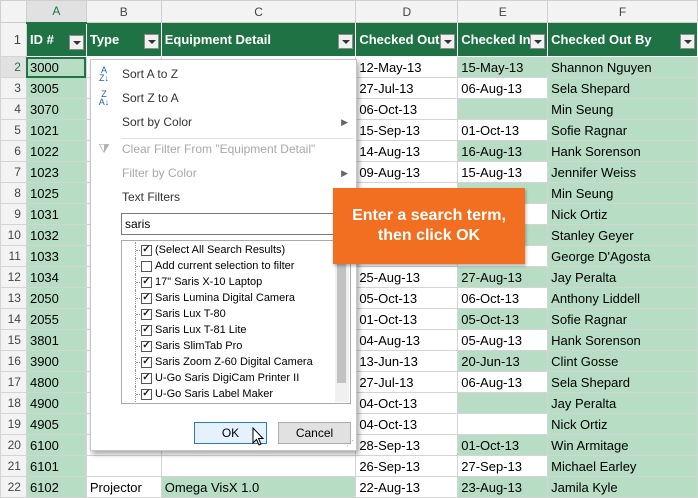  What do you see at coordinates (13, 151) in the screenshot?
I see `row-number: 6` at bounding box center [13, 151].